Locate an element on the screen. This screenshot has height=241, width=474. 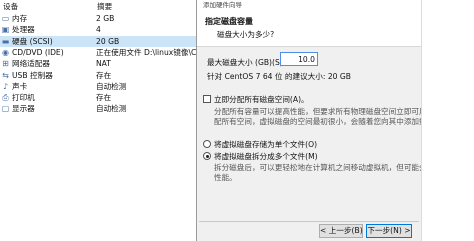
back-button: < 上一步(B) is located at coordinates (341, 231).